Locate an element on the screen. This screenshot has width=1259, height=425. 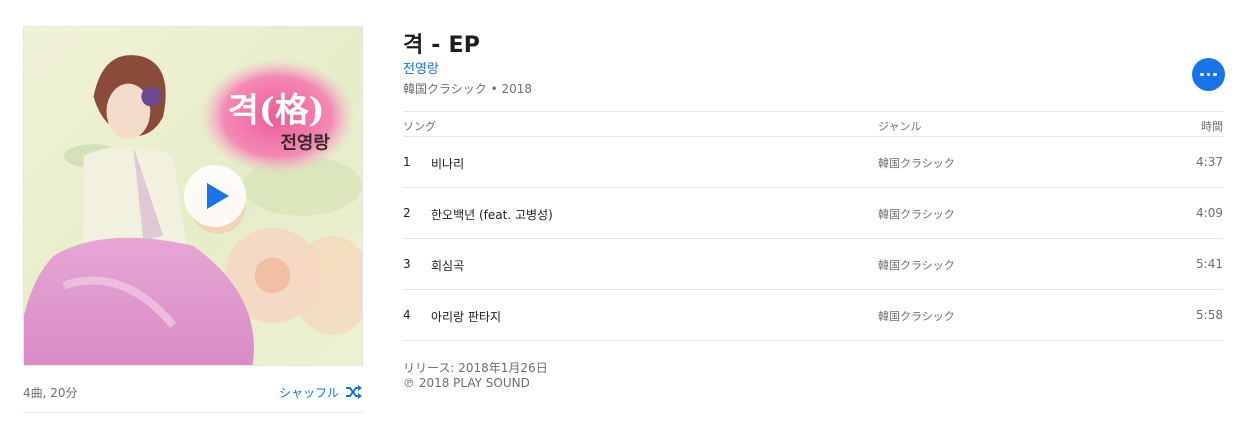
copyright: ℗ 2018 PLAY SOUND is located at coordinates (466, 383).